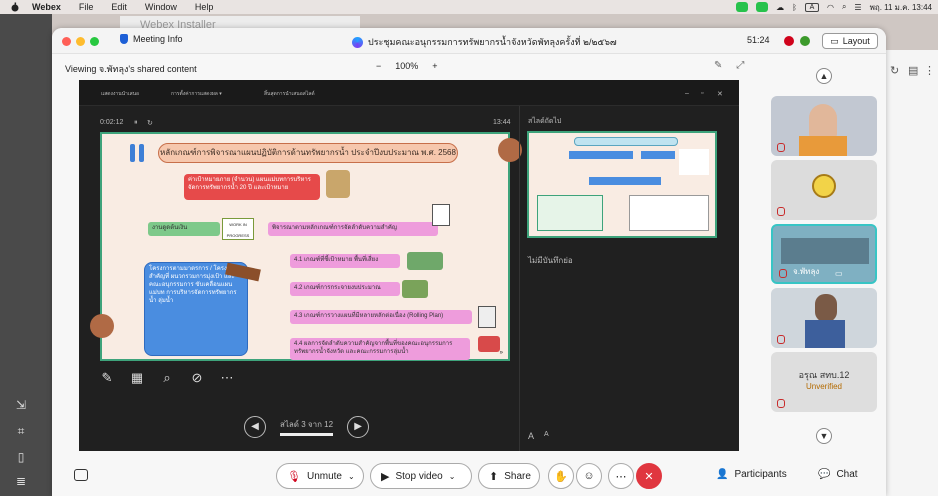 The width and height of the screenshot is (938, 496). Describe the element at coordinates (601, 155) in the screenshot. I see `thumb-box` at that location.